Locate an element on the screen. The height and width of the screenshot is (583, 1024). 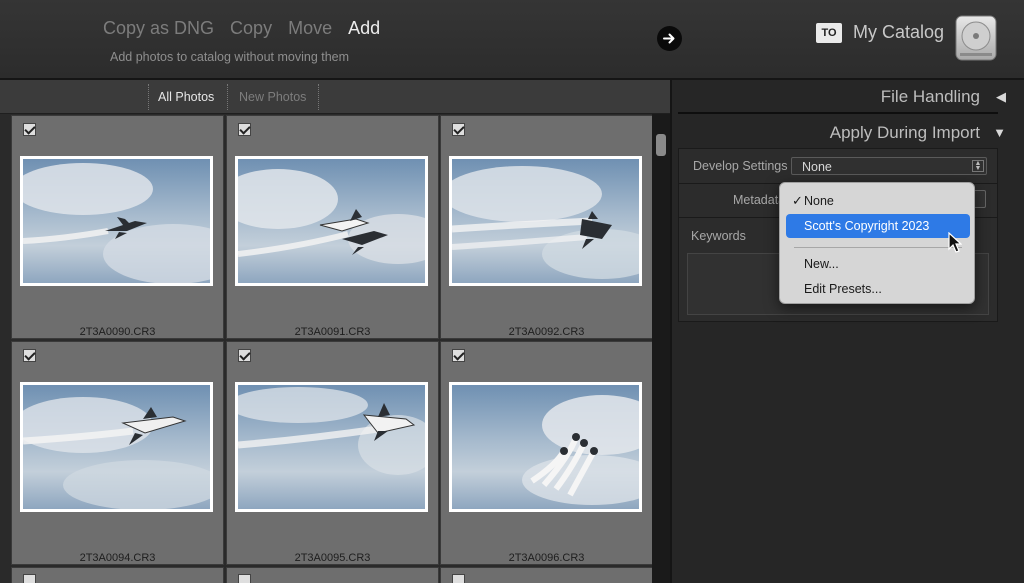
mode-copy-as-dng: Copy as DNG is located at coordinates (158, 28).